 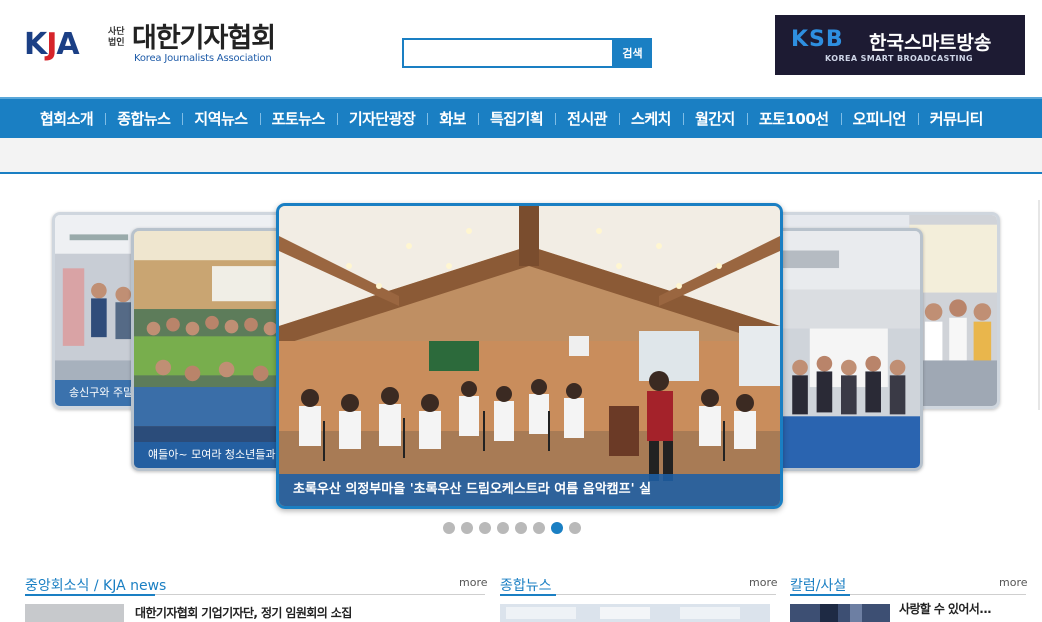 What do you see at coordinates (879, 118) in the screenshot?
I see `nav-item-opinion: 오피니언` at bounding box center [879, 118].